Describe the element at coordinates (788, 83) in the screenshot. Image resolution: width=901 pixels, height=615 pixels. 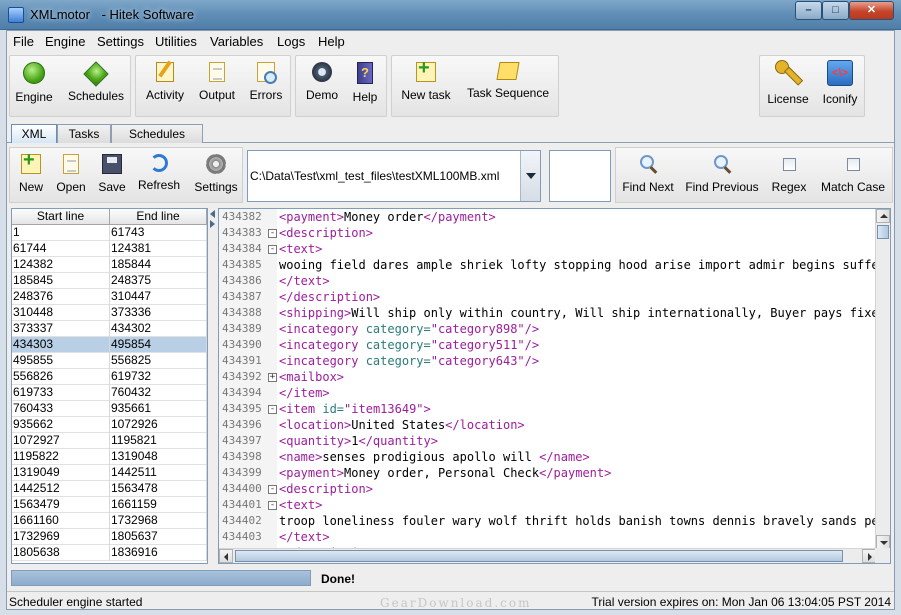
I see `license-button: License` at that location.